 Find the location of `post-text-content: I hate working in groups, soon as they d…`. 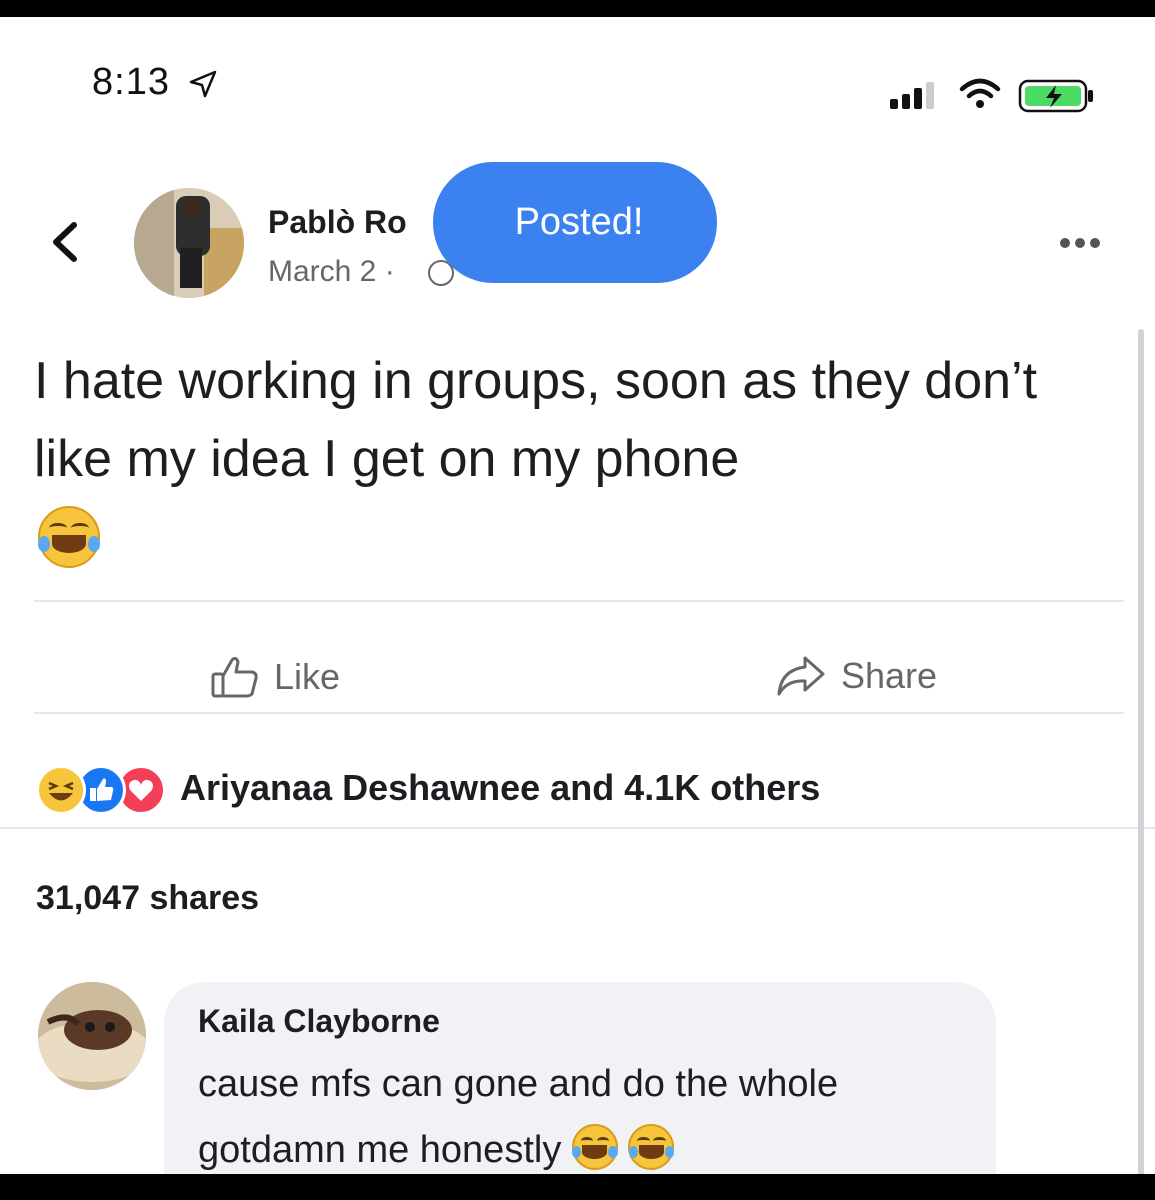

post-text-content: I hate working in groups, soon as they d… is located at coordinates (536, 420).